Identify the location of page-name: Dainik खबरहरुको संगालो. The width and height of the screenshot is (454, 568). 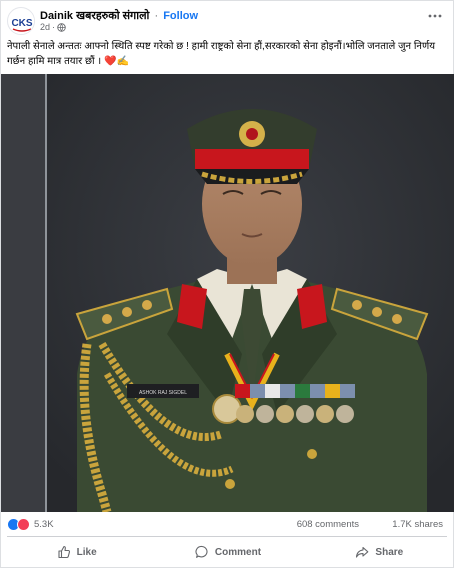
(94, 16).